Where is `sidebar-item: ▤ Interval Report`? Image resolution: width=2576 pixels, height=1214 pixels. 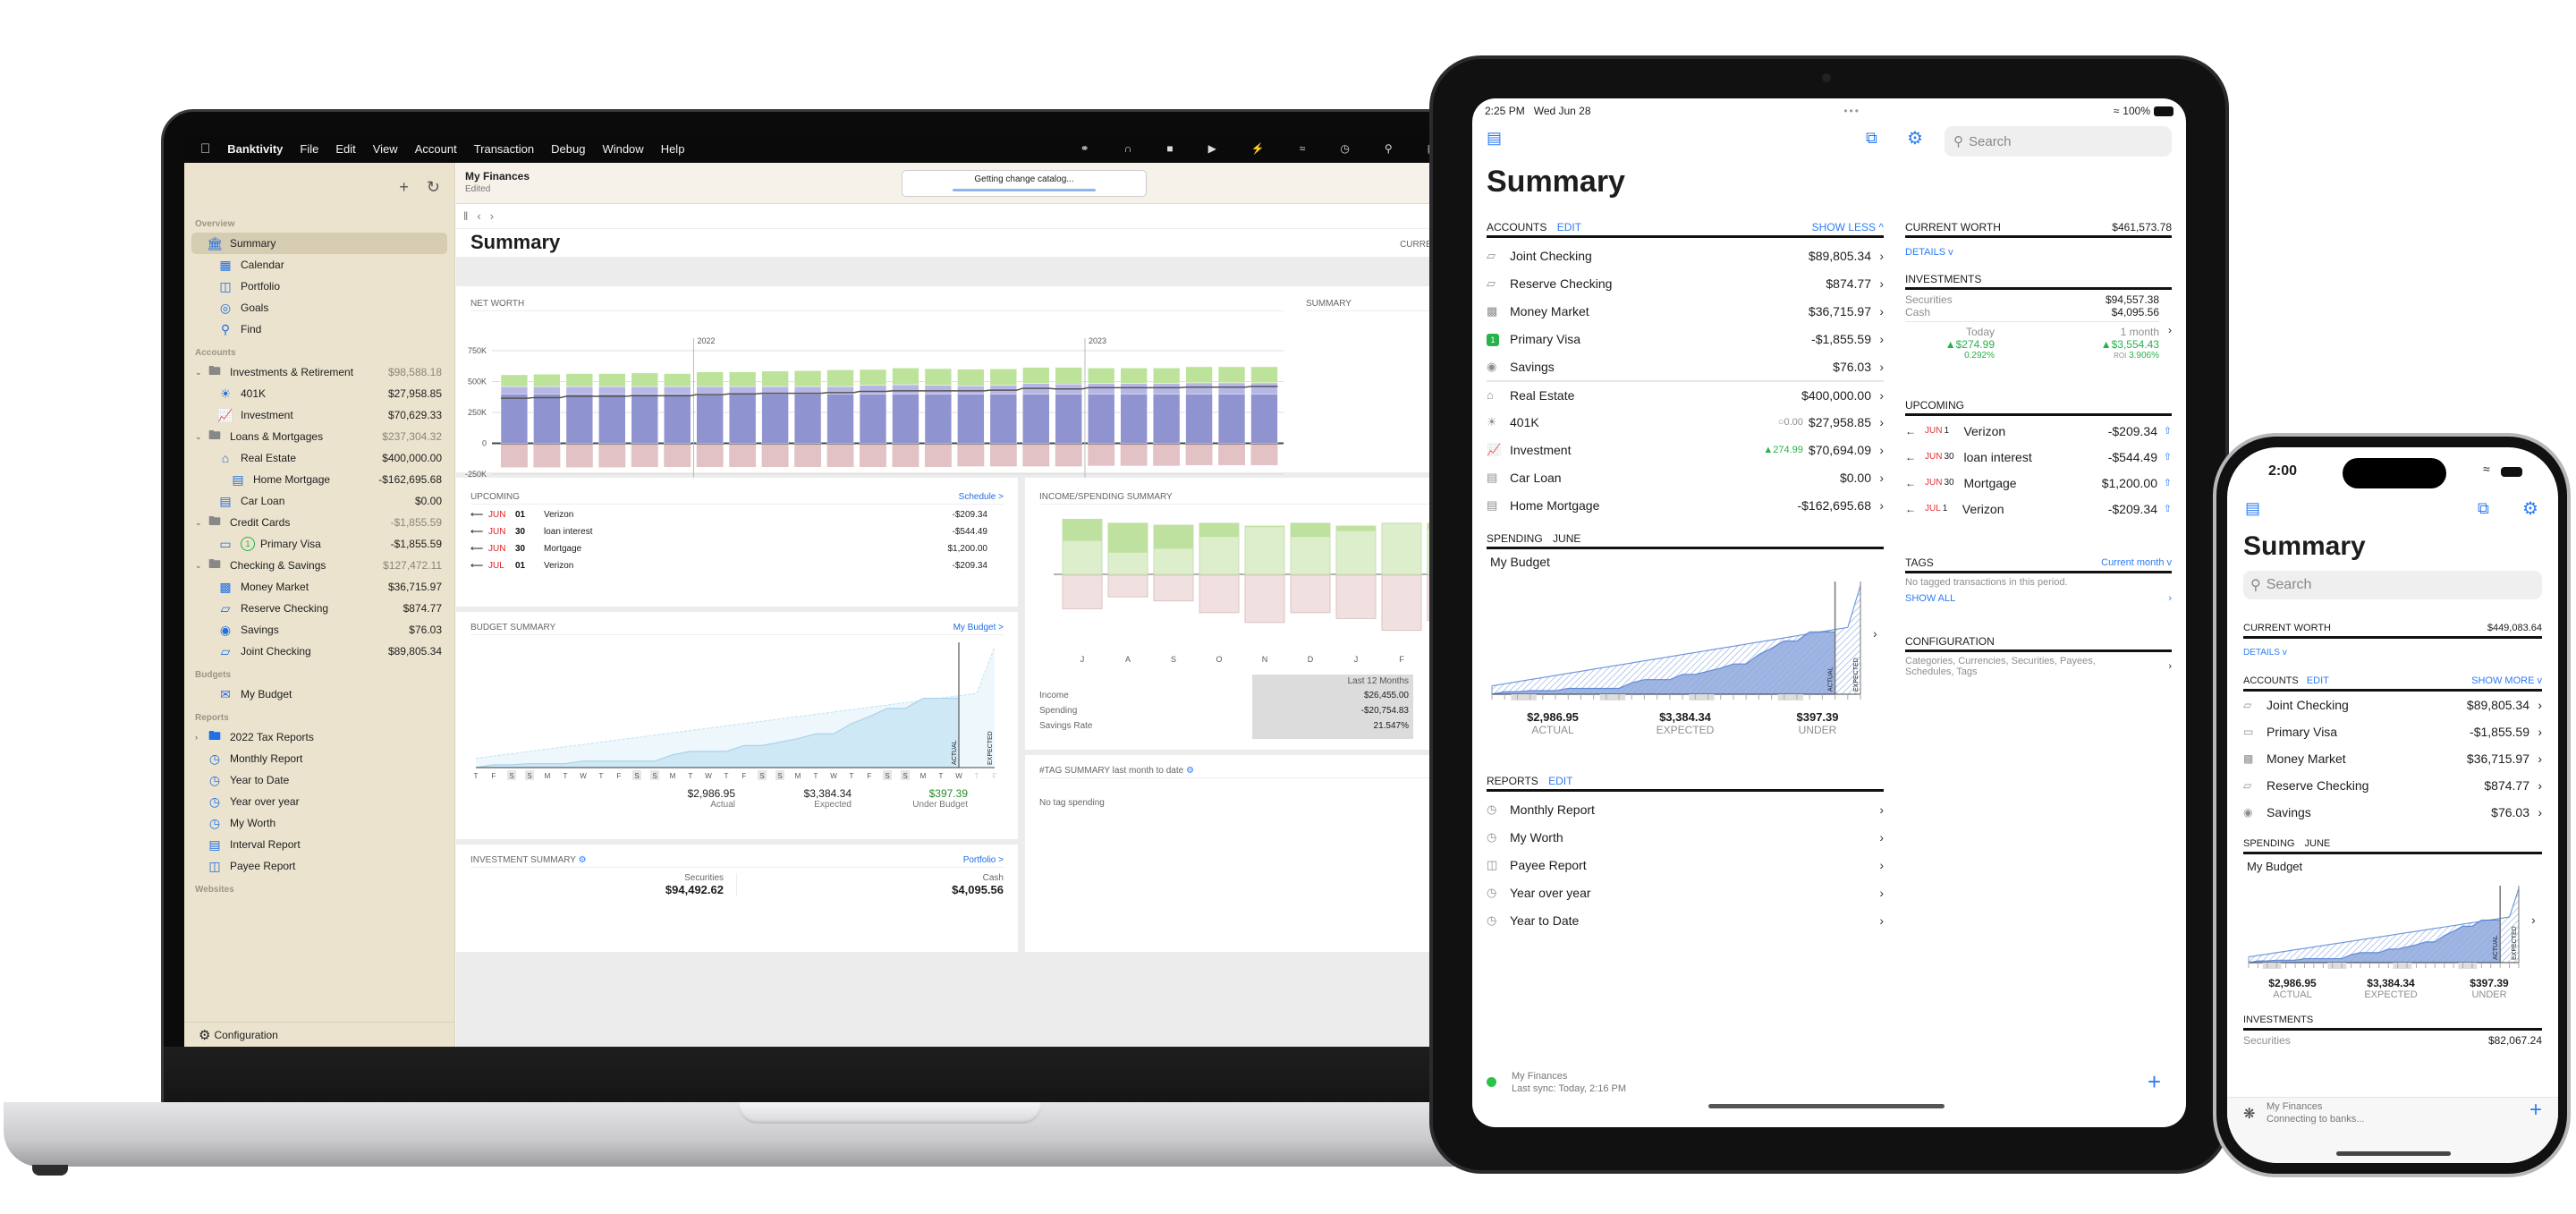
sidebar-item: ▤ Interval Report is located at coordinates (319, 844).